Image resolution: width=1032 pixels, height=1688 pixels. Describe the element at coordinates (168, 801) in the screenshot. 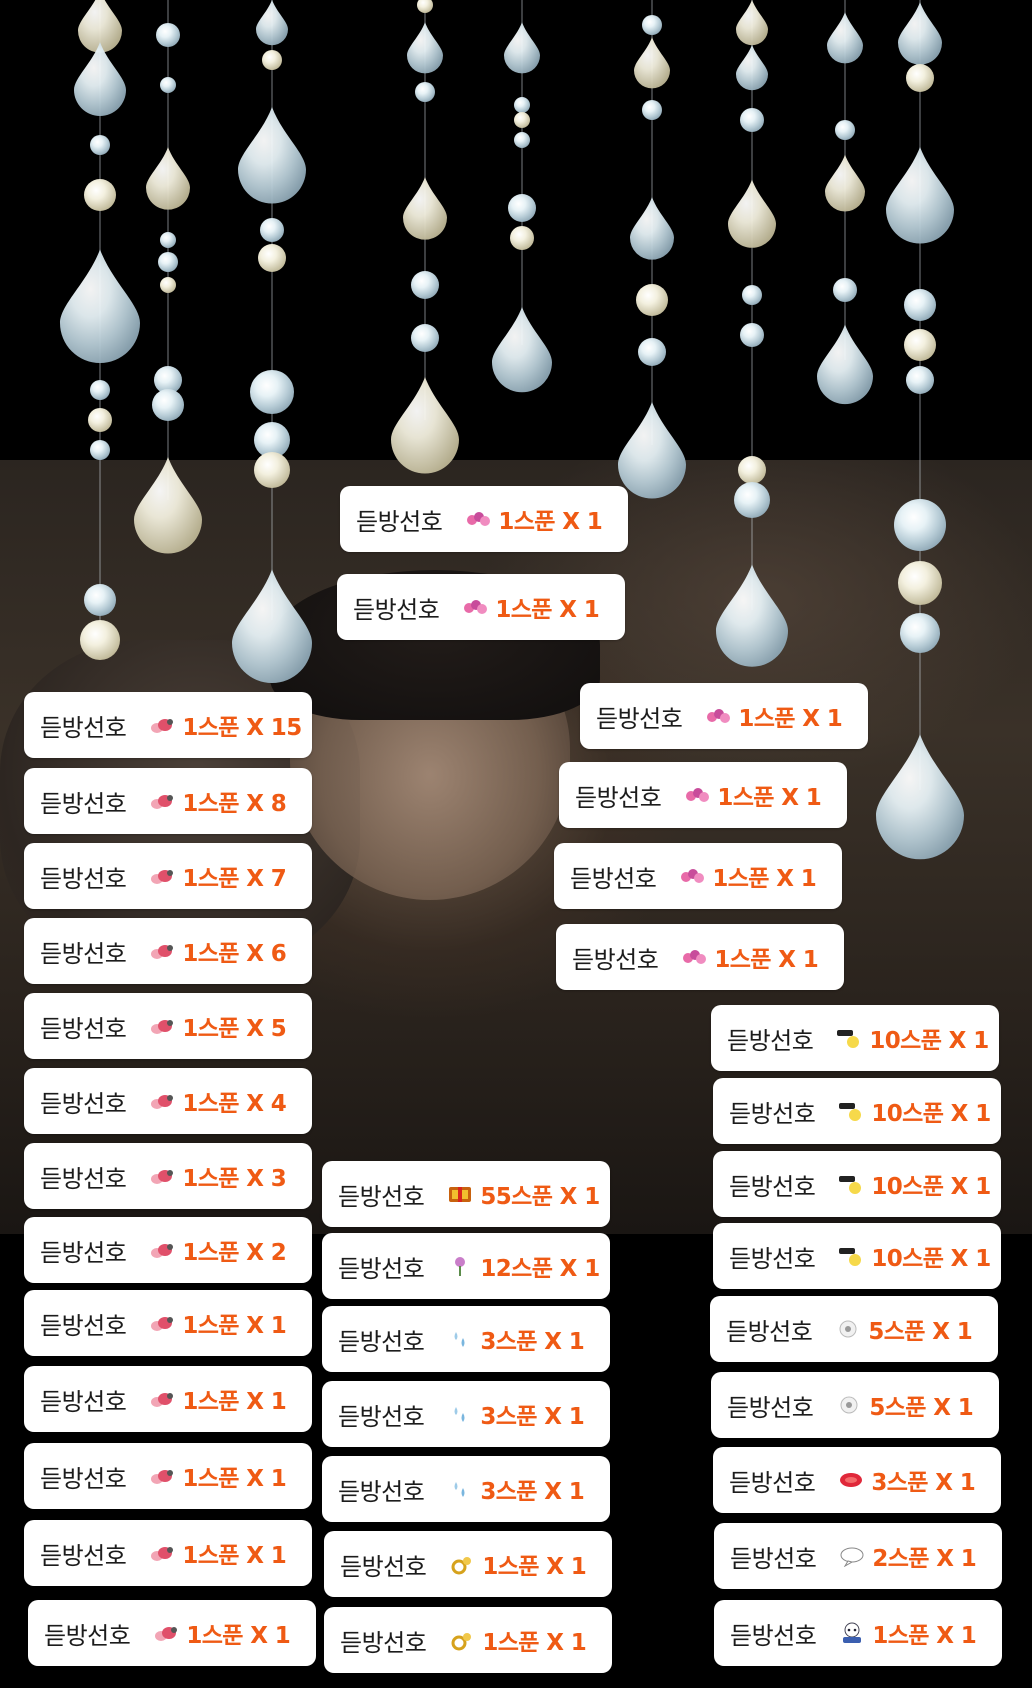

I see `donation-badge: 듣방선호 1스푼 X 8` at that location.